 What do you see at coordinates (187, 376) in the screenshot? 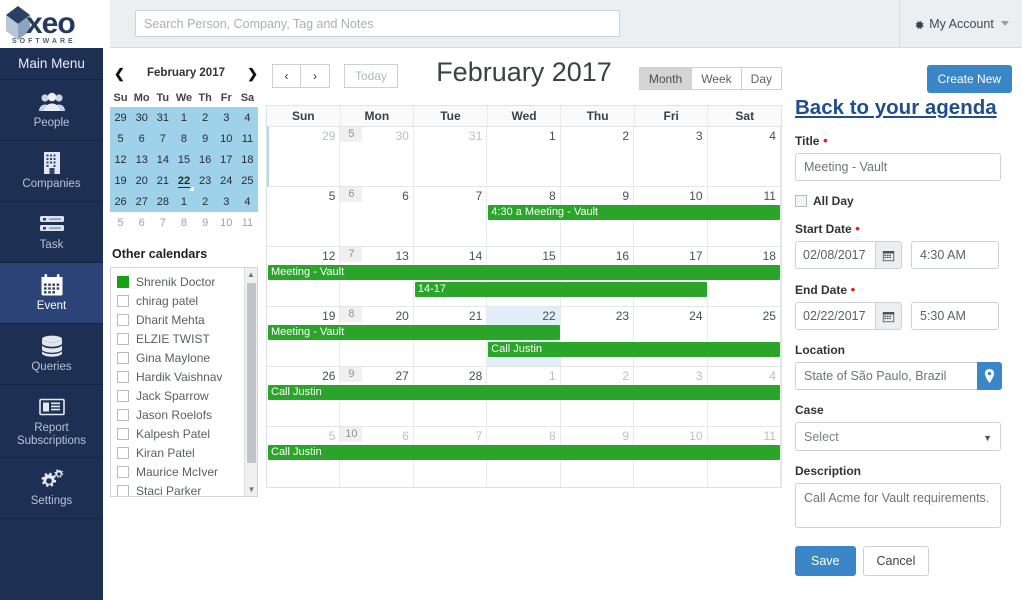
I see `list-item: Hardik Vaishnav` at bounding box center [187, 376].